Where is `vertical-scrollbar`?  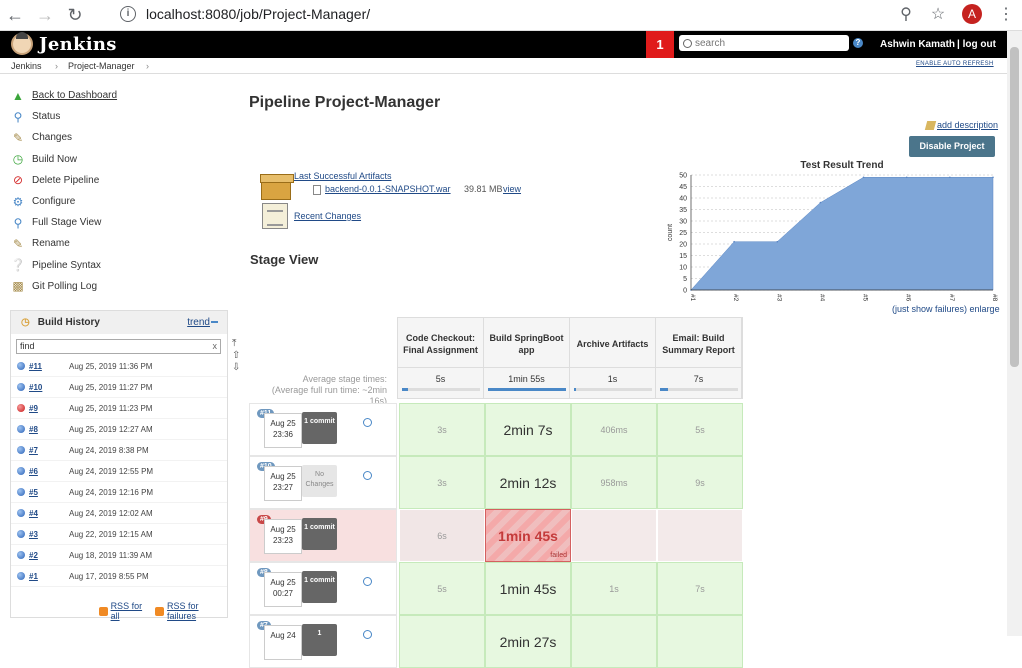
vertical-scrollbar is located at coordinates (1014, 333).